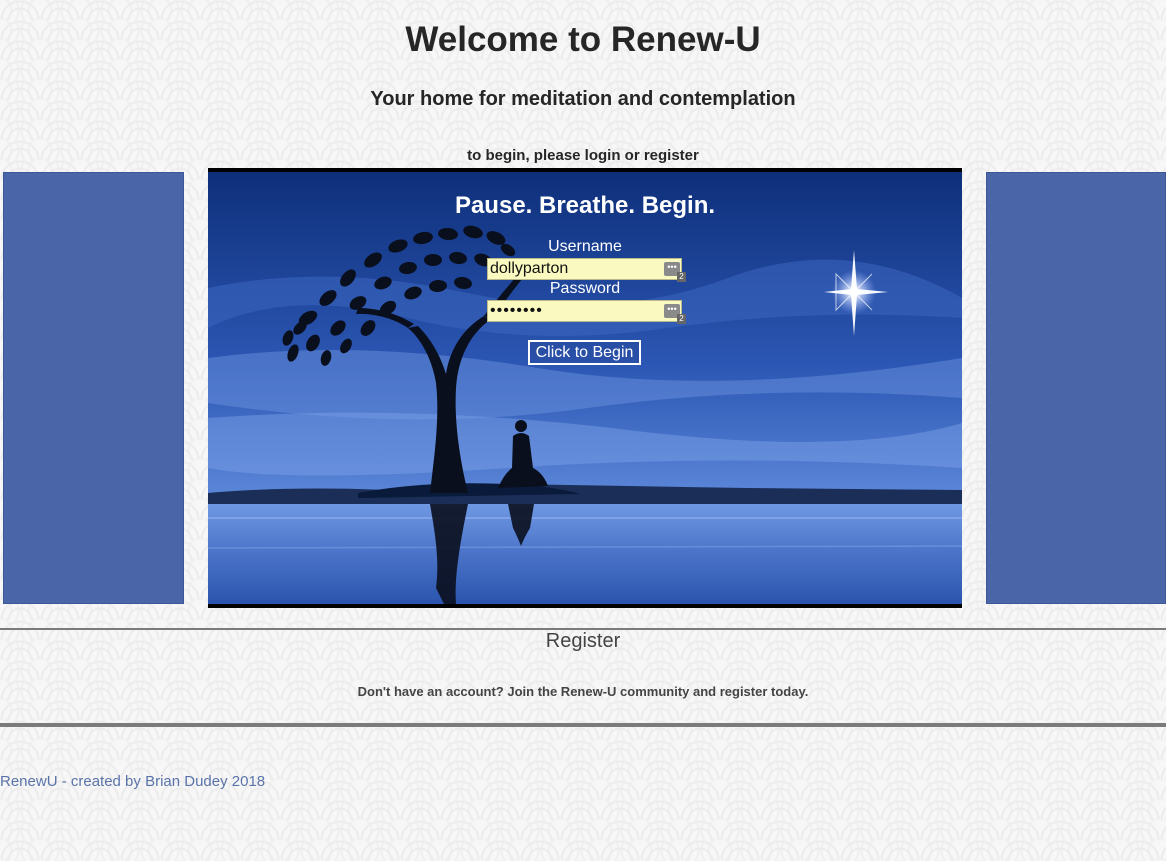  I want to click on divider, so click(583, 725).